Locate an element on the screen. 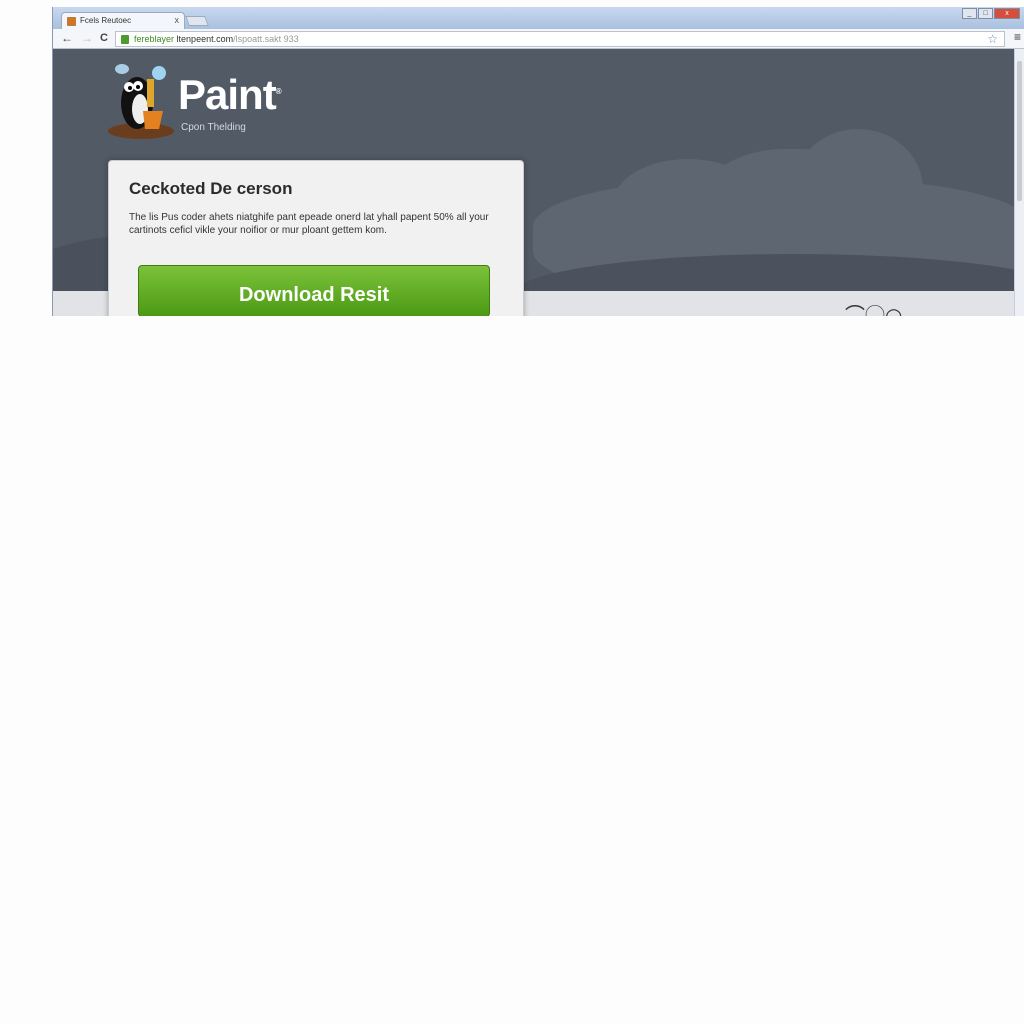 Image resolution: width=1024 pixels, height=1024 pixels. url-host: ltenpeent.com is located at coordinates (205, 39).